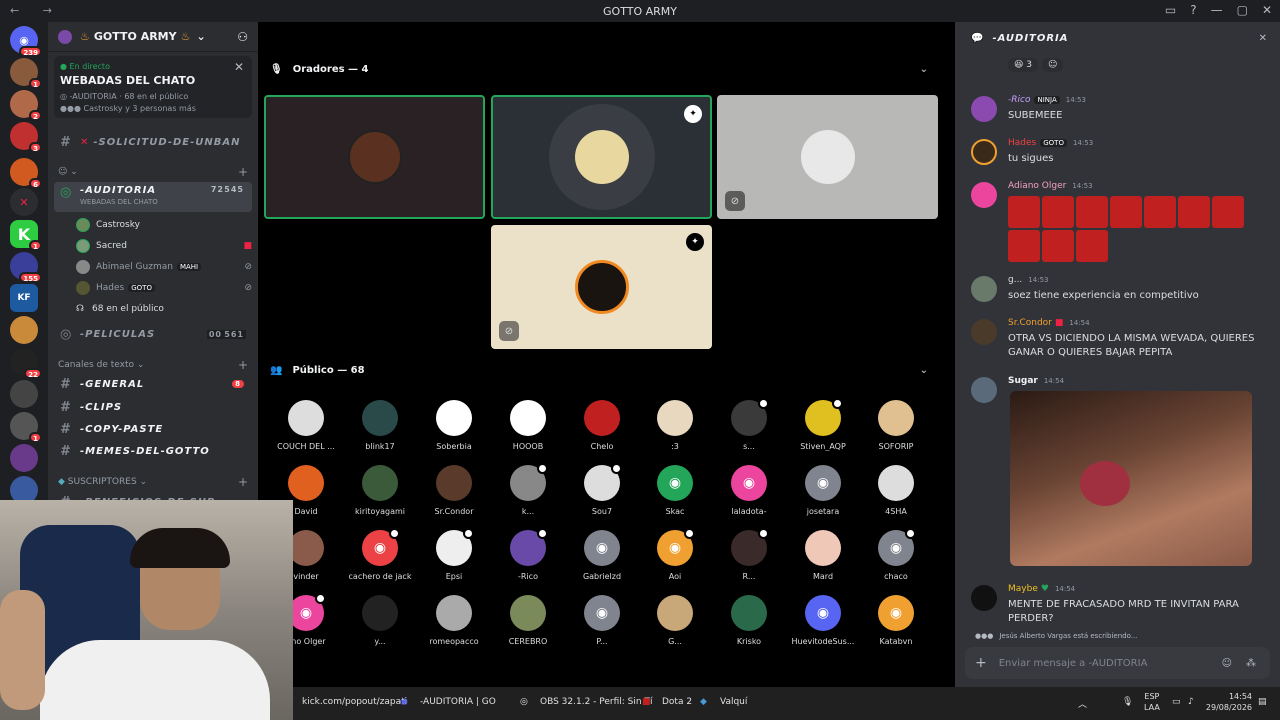 The image size is (1280, 720). Describe the element at coordinates (354, 702) in the screenshot. I see `taskbar-browser: kick.com/popout/zapati` at that location.